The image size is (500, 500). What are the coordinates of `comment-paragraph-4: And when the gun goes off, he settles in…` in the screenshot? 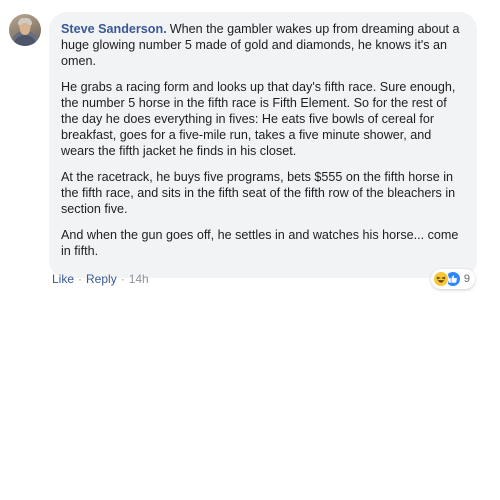 It's located at (260, 243).